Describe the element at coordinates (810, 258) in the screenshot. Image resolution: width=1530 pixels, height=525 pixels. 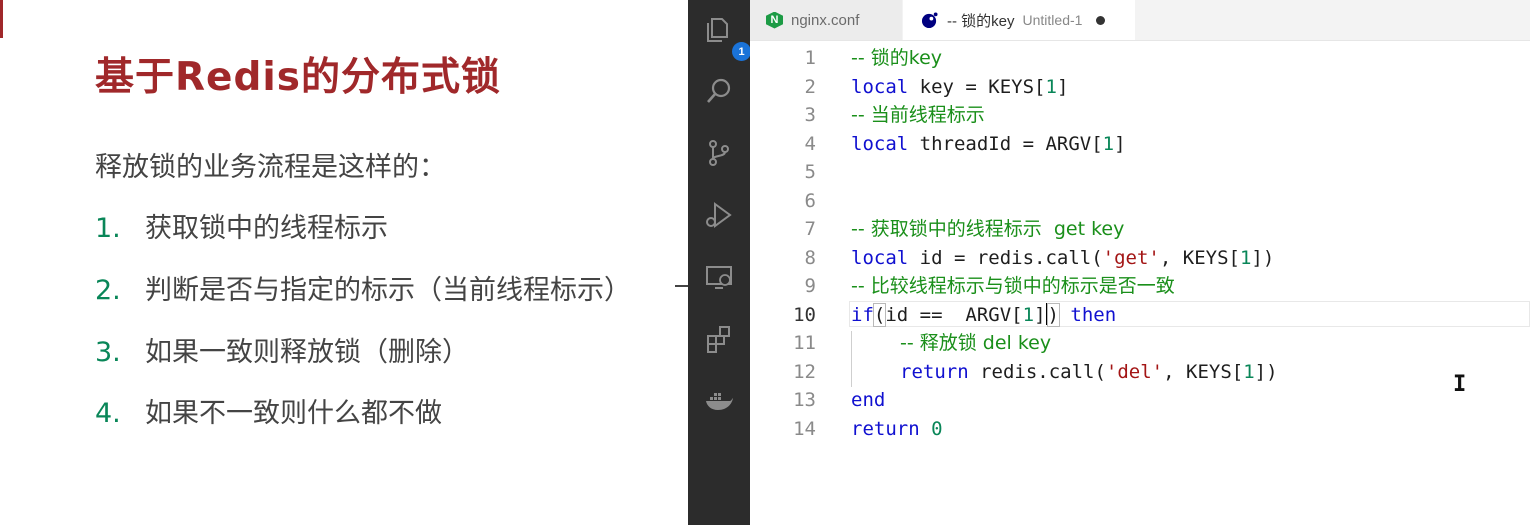
I see `line-number: 8` at that location.